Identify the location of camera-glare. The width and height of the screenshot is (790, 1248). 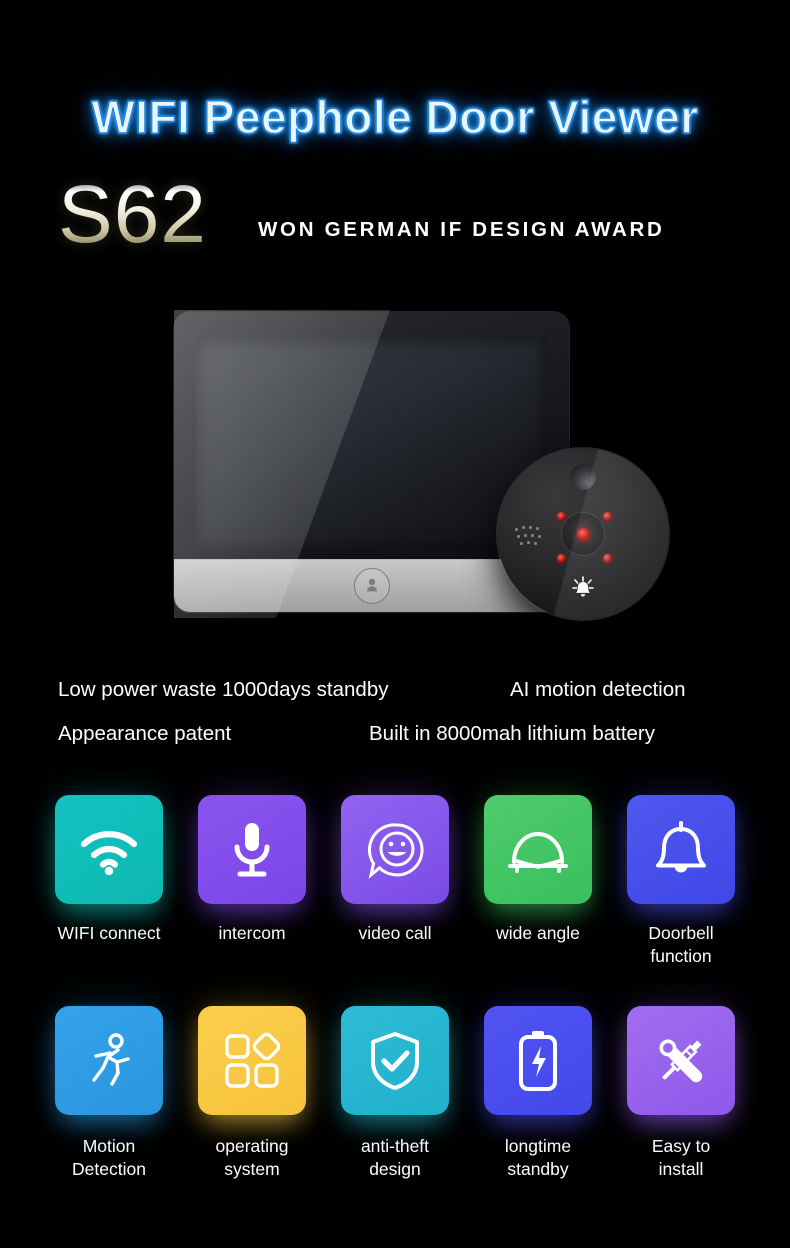
(583, 534).